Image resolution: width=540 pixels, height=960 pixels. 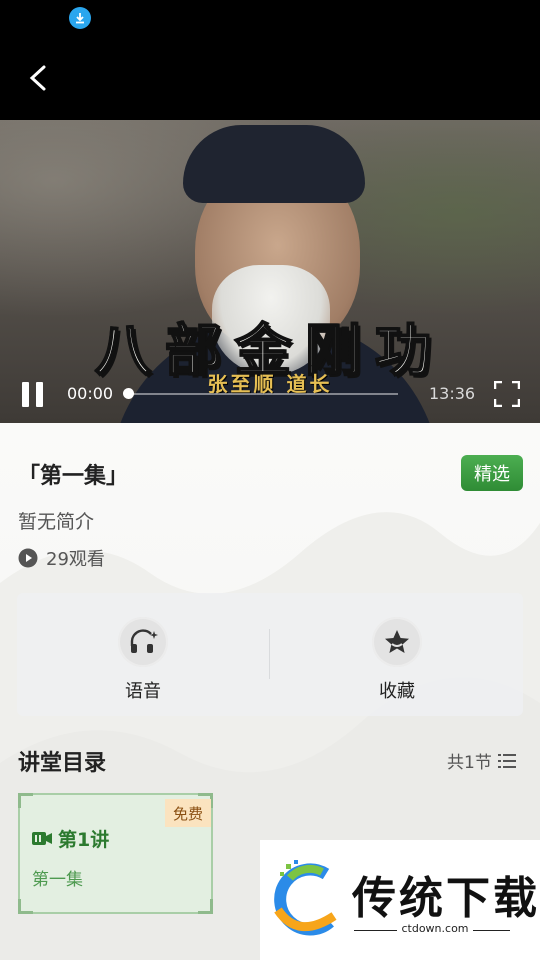 What do you see at coordinates (446, 898) in the screenshot?
I see `brand-text: 传统下载` at bounding box center [446, 898].